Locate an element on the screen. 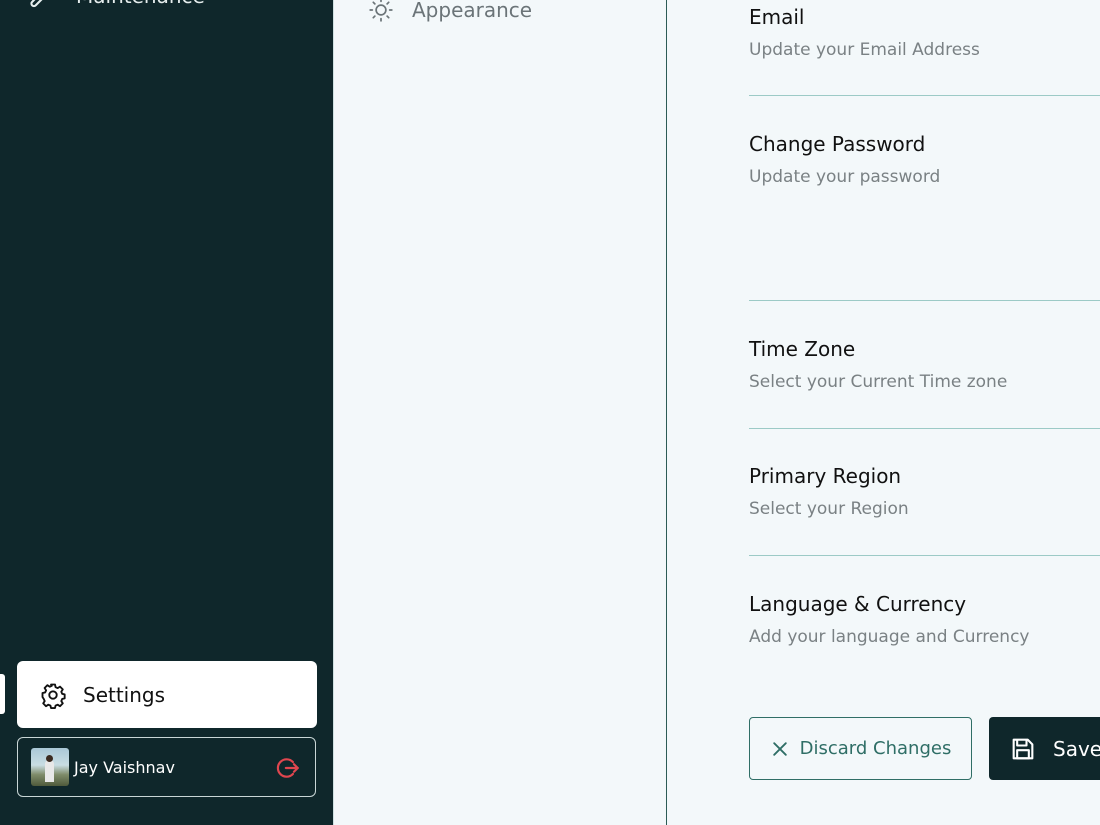  section-title: Language & Currency is located at coordinates (858, 604).